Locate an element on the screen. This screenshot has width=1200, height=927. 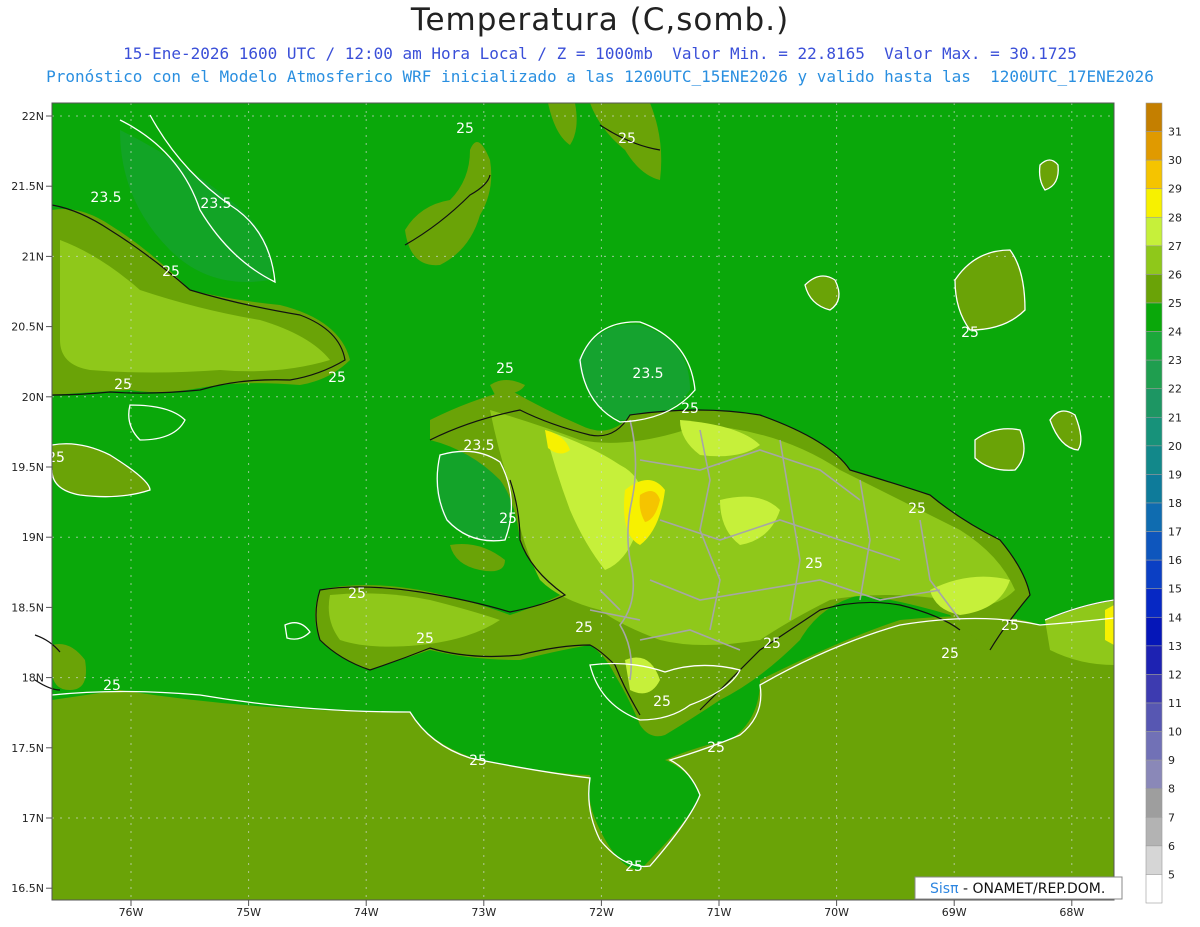
colorbar-label: 8 is located at coordinates (1171, 789).